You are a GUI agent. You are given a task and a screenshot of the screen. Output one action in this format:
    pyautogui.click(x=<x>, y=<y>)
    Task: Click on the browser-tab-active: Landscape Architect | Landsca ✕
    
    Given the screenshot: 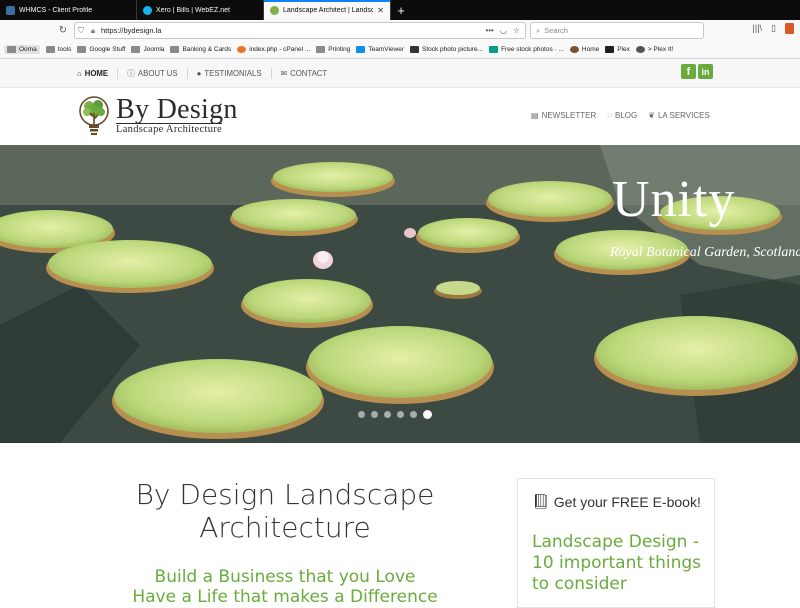 What is the action you would take?
    pyautogui.click(x=327, y=10)
    